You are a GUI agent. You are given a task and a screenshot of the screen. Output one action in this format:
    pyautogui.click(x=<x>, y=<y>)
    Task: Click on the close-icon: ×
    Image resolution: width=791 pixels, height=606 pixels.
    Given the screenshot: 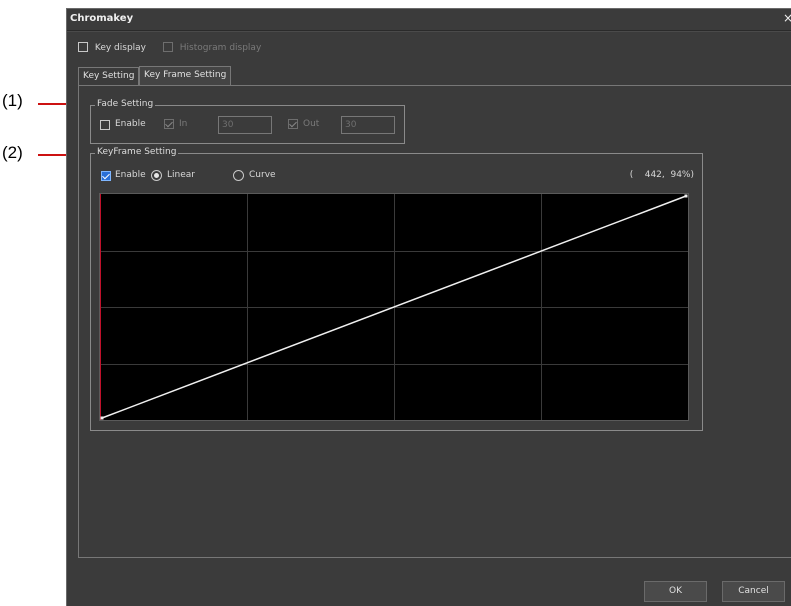 What is the action you would take?
    pyautogui.click(x=787, y=18)
    